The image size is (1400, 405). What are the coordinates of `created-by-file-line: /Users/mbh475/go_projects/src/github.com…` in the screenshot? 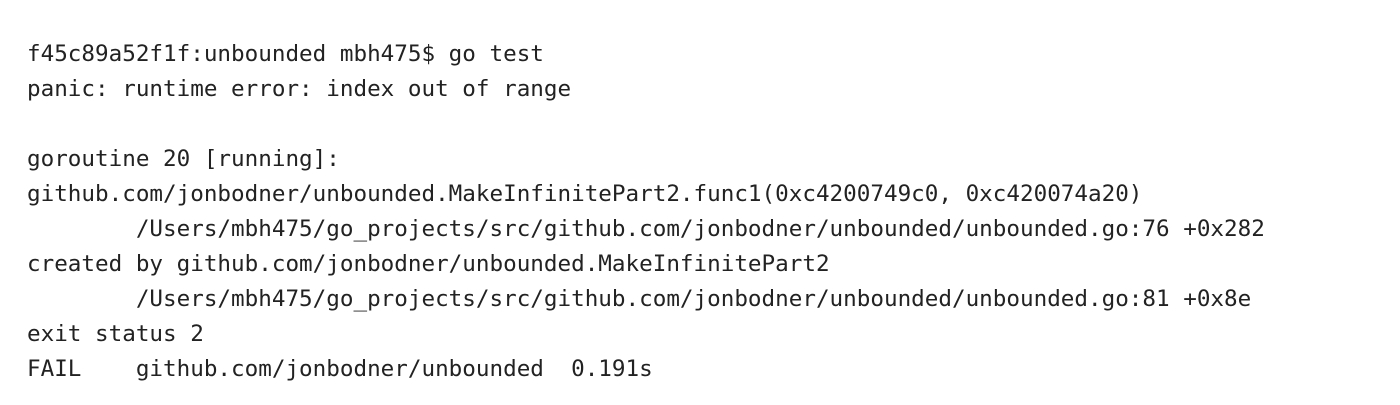 It's located at (639, 299).